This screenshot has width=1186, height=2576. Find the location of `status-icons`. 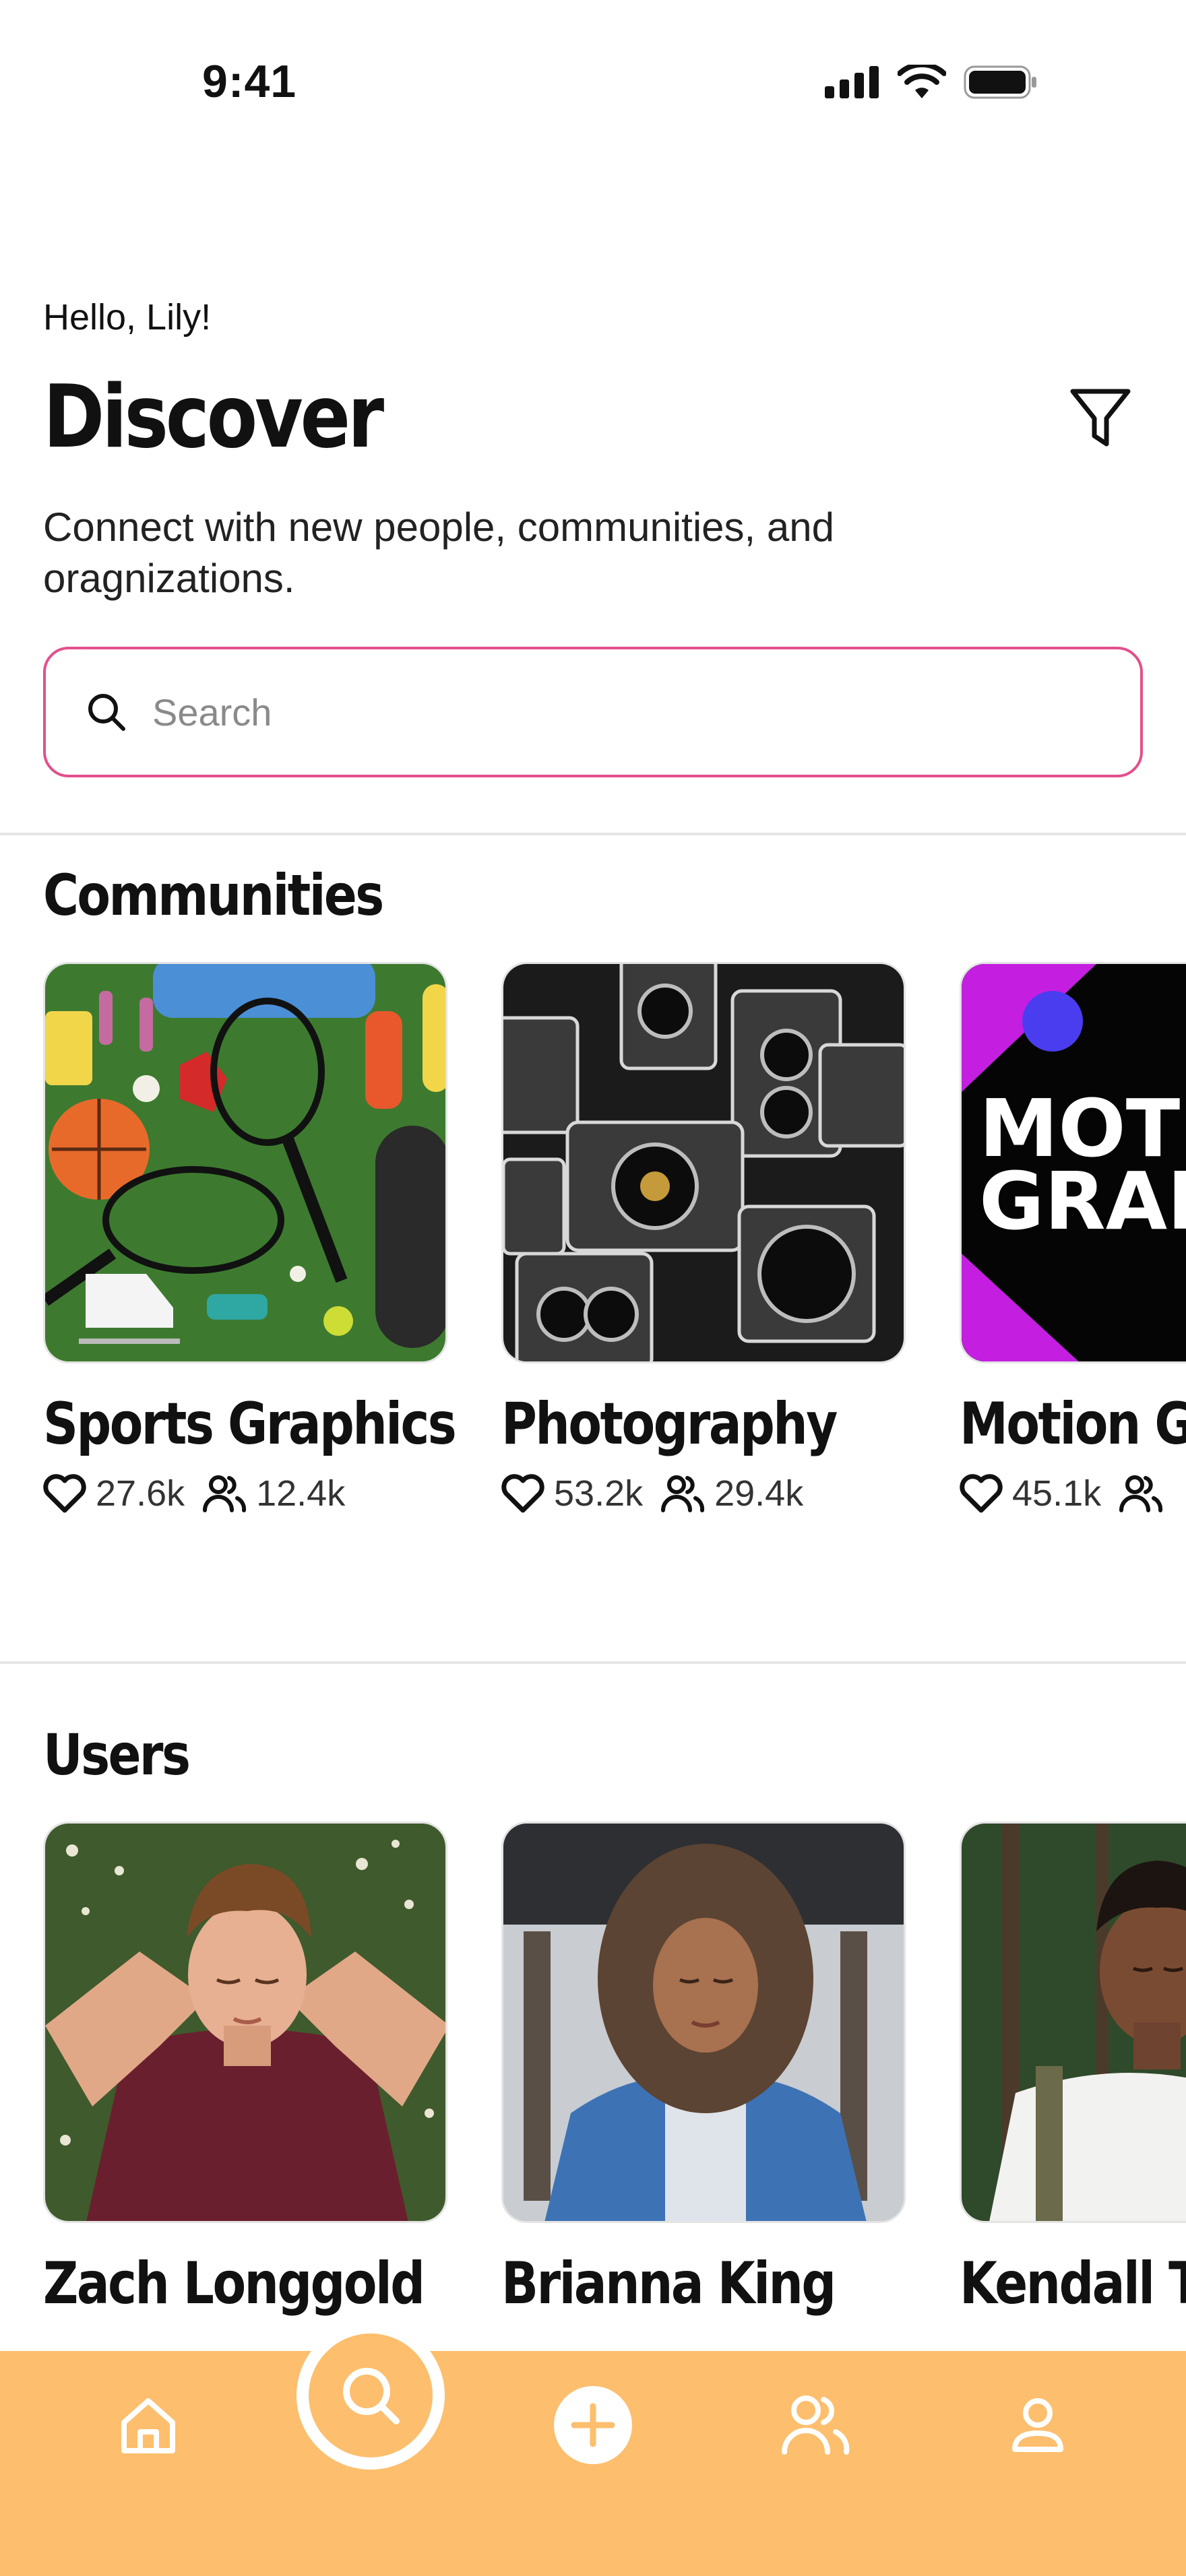

status-icons is located at coordinates (931, 83).